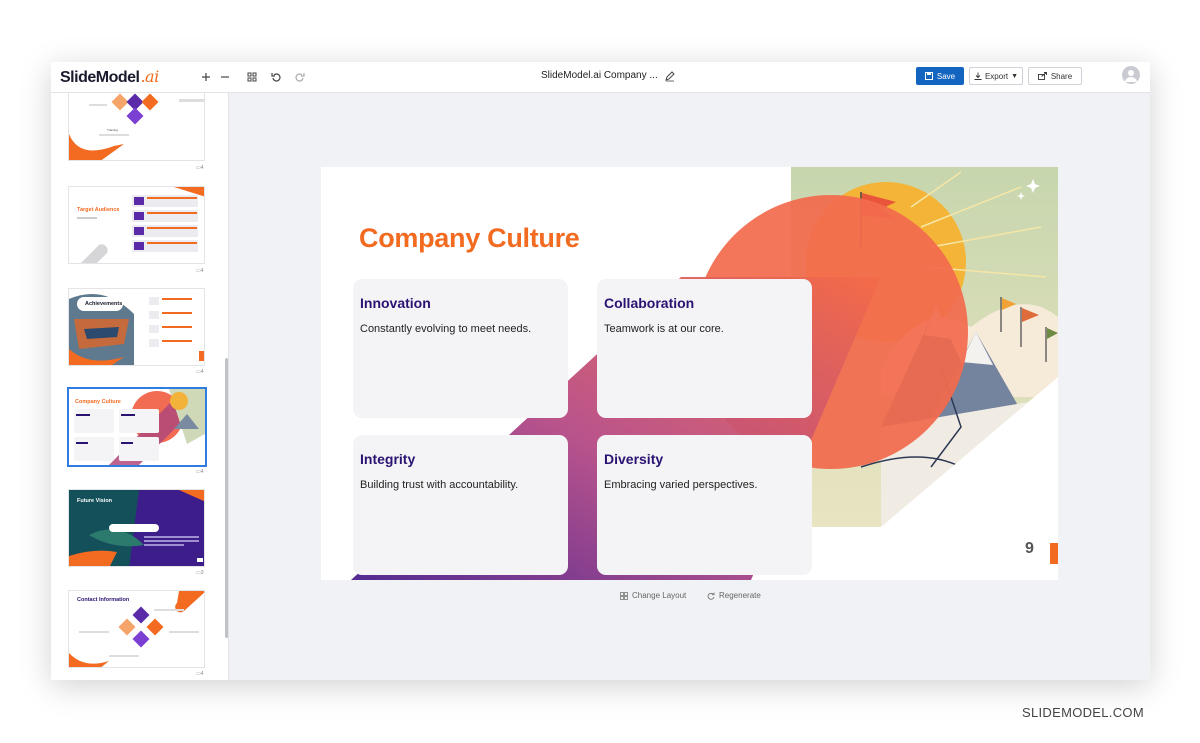 This screenshot has width=1200, height=743. Describe the element at coordinates (469, 238) in the screenshot. I see `slide-title: Company Culture` at that location.